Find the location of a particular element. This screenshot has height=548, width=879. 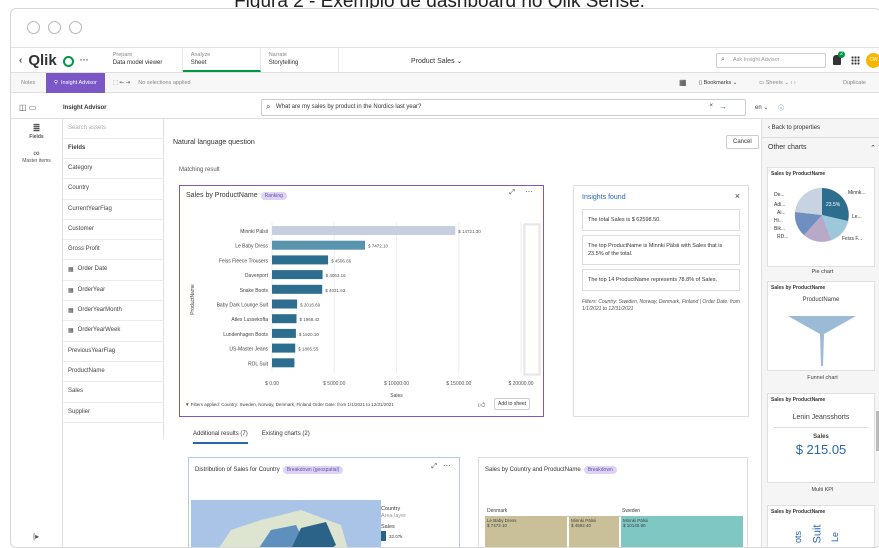

nav-fields: ≣ Fields is located at coordinates (36, 131).